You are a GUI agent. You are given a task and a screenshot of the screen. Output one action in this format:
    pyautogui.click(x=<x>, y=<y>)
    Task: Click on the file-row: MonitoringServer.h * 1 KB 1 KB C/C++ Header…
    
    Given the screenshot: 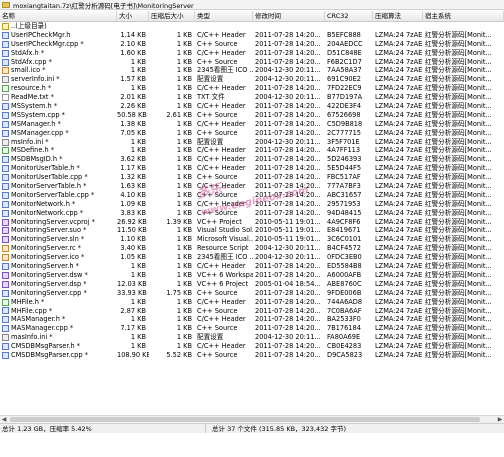 What is the action you would take?
    pyautogui.click(x=252, y=266)
    